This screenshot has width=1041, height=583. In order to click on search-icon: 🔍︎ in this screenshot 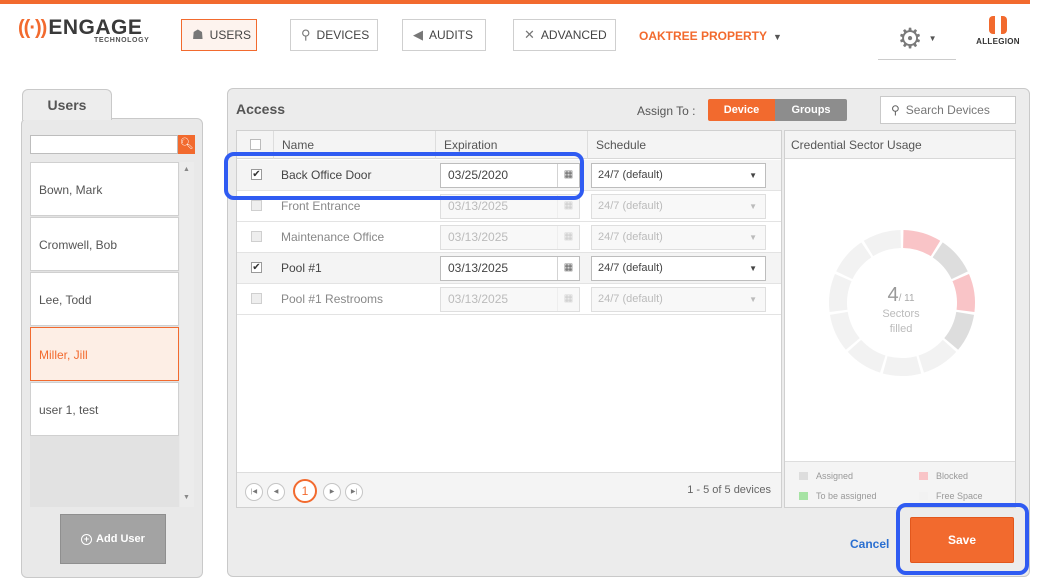, I will do `click(186, 144)`.